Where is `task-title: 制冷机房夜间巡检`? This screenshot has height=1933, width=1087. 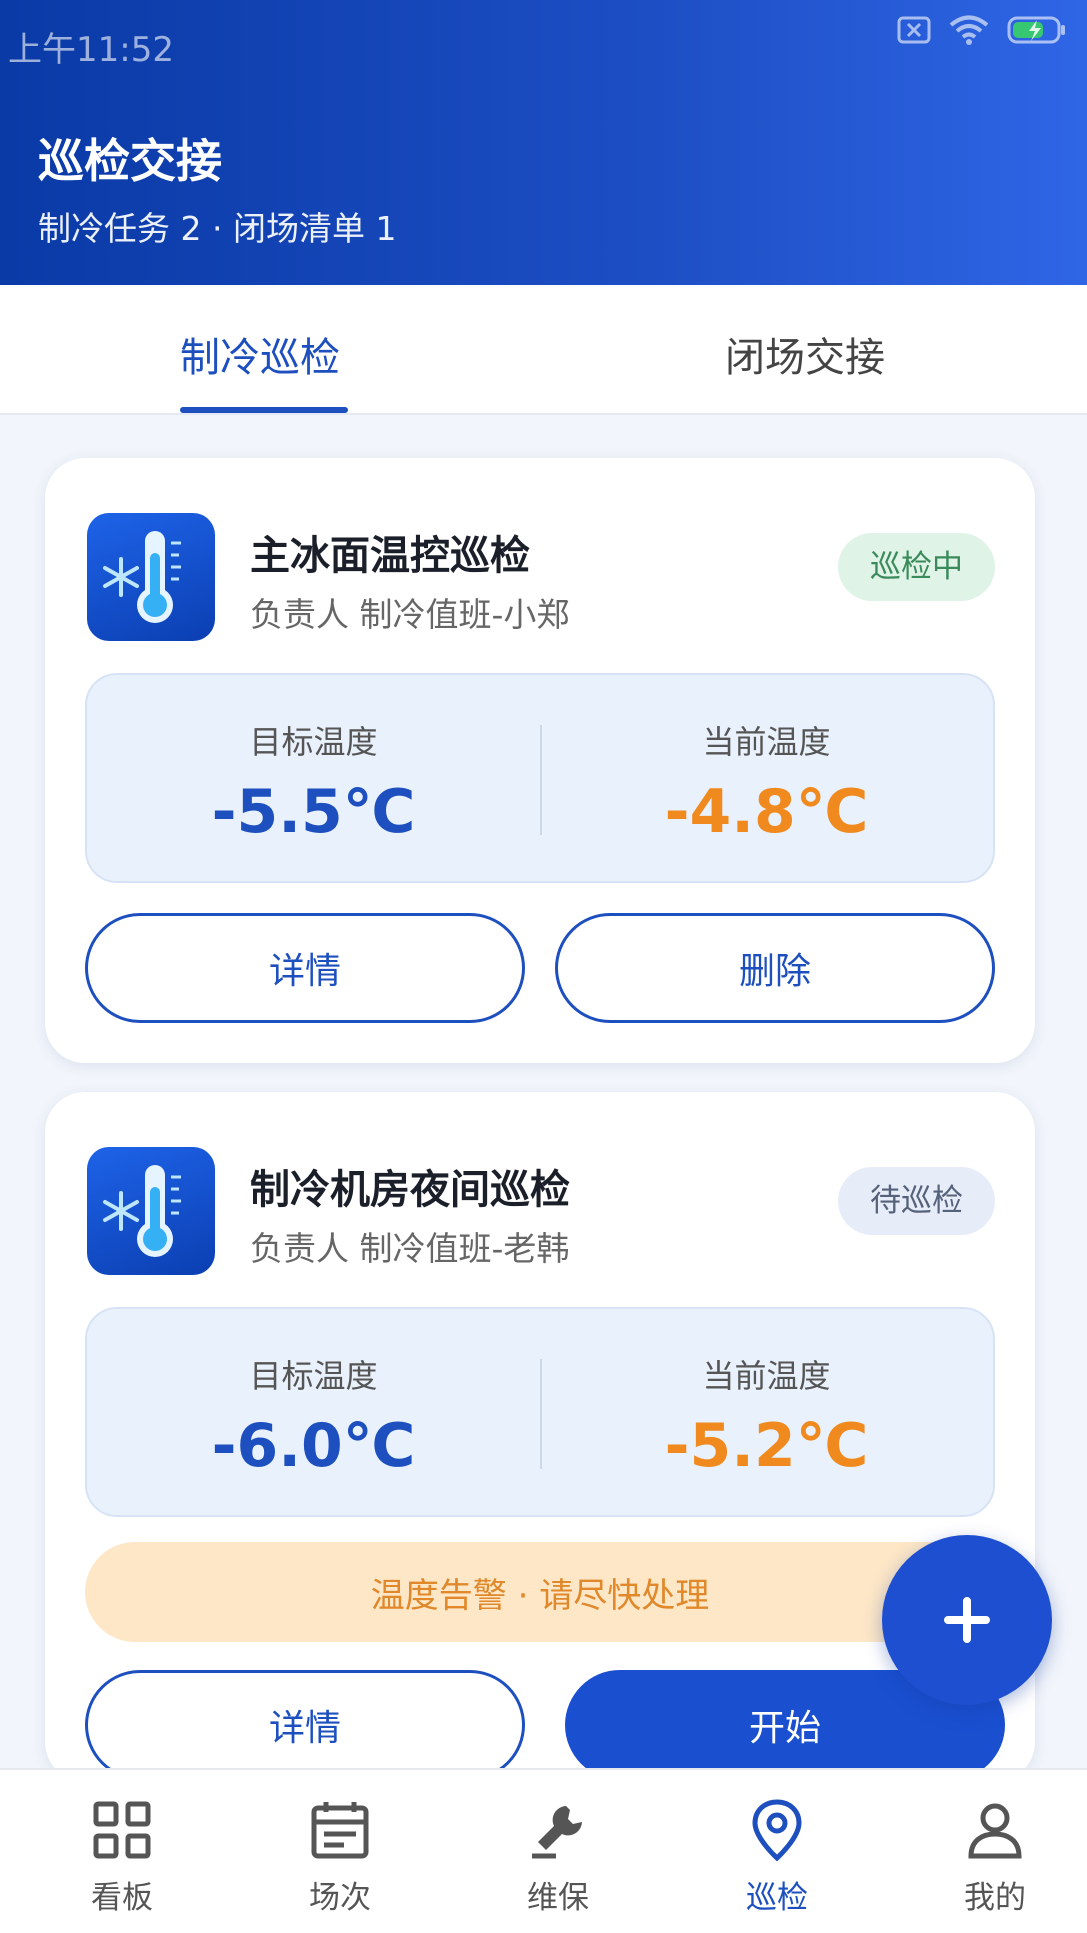 task-title: 制冷机房夜间巡检 is located at coordinates (410, 1190).